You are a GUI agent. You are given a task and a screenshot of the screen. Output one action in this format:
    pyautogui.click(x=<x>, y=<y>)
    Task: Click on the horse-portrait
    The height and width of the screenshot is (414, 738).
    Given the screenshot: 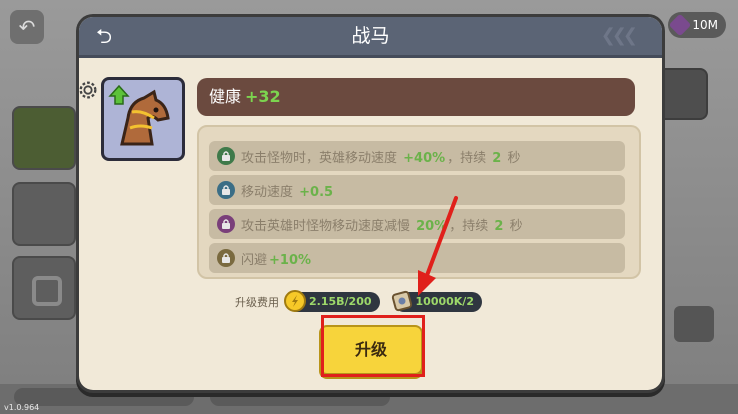 What is the action you would take?
    pyautogui.click(x=143, y=119)
    